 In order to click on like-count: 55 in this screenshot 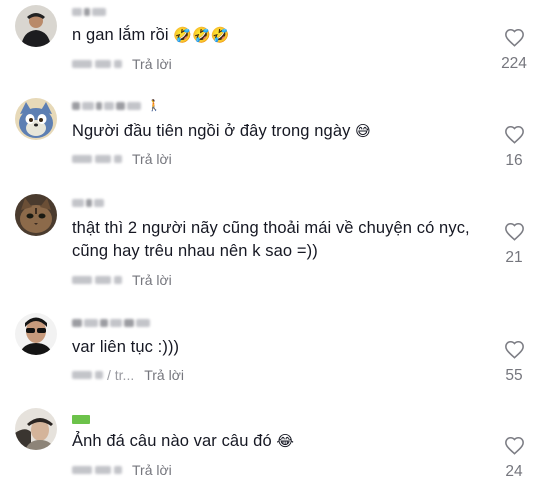, I will do `click(514, 375)`.